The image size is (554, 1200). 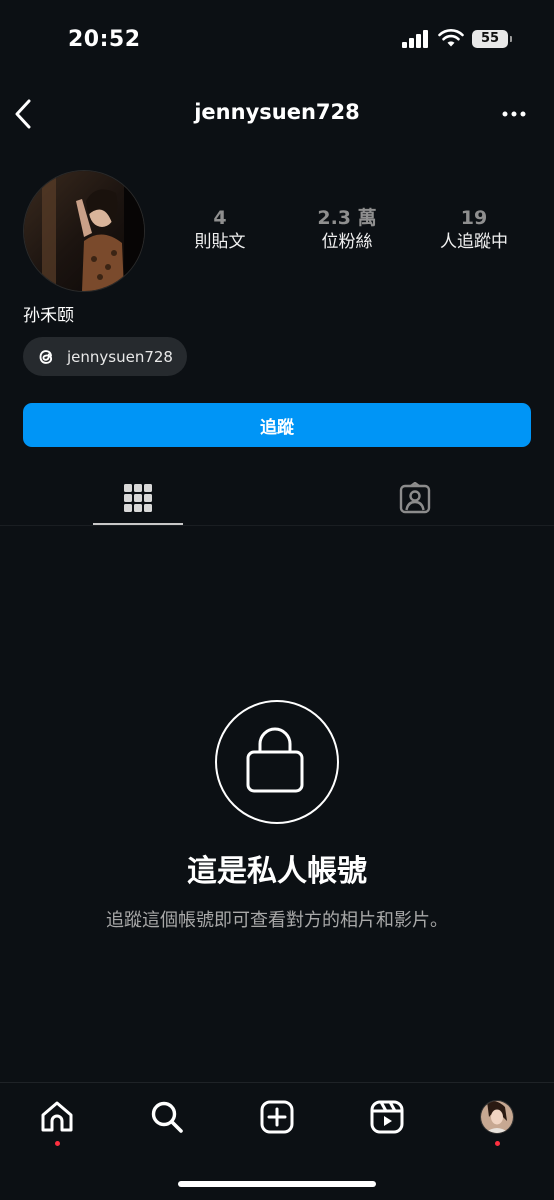 I want to click on home-notification-dot, so click(x=57, y=1143).